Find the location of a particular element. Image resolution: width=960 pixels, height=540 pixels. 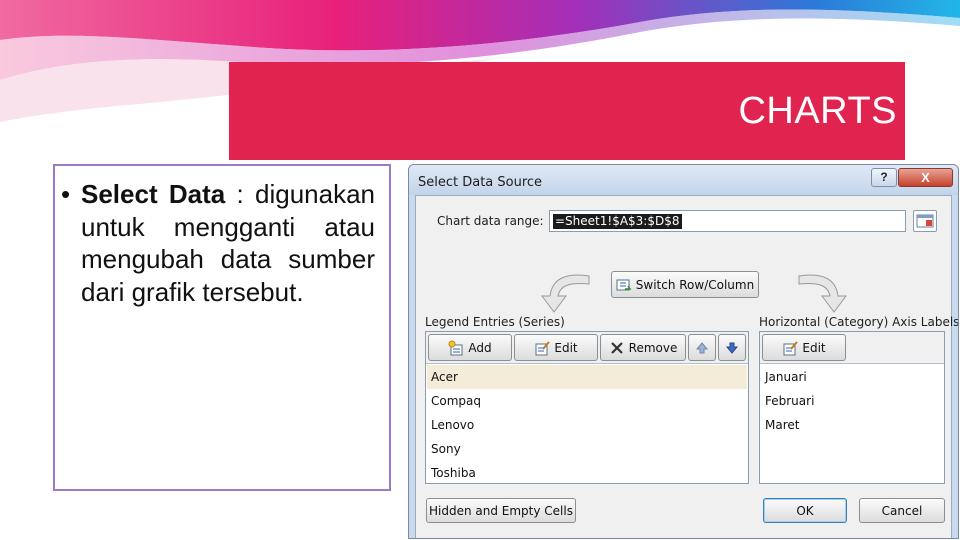

move-up-button is located at coordinates (702, 347).